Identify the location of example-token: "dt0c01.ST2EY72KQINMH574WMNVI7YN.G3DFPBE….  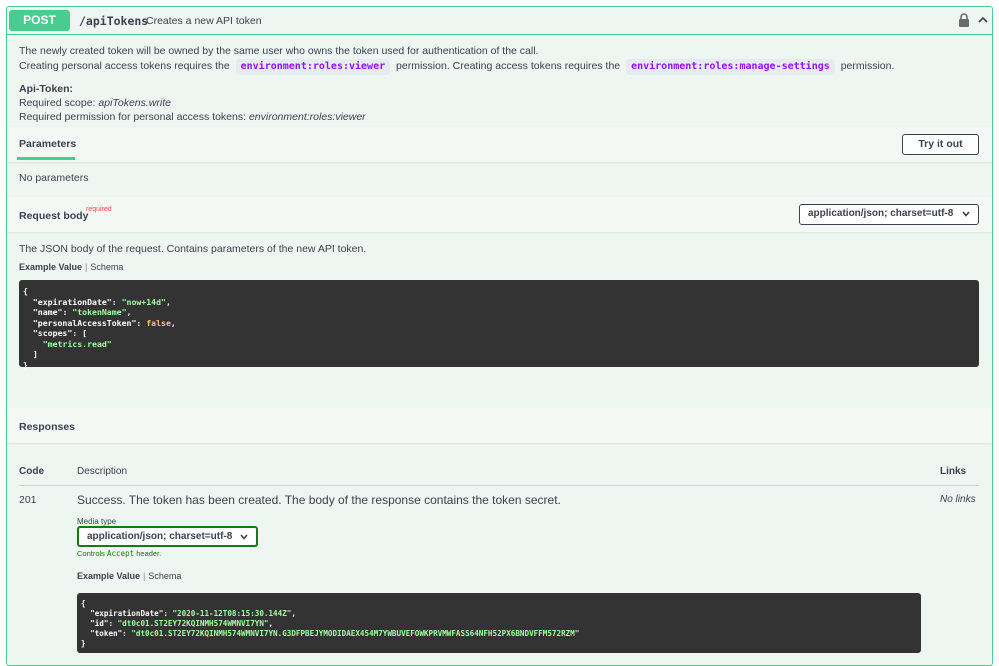
(355, 633).